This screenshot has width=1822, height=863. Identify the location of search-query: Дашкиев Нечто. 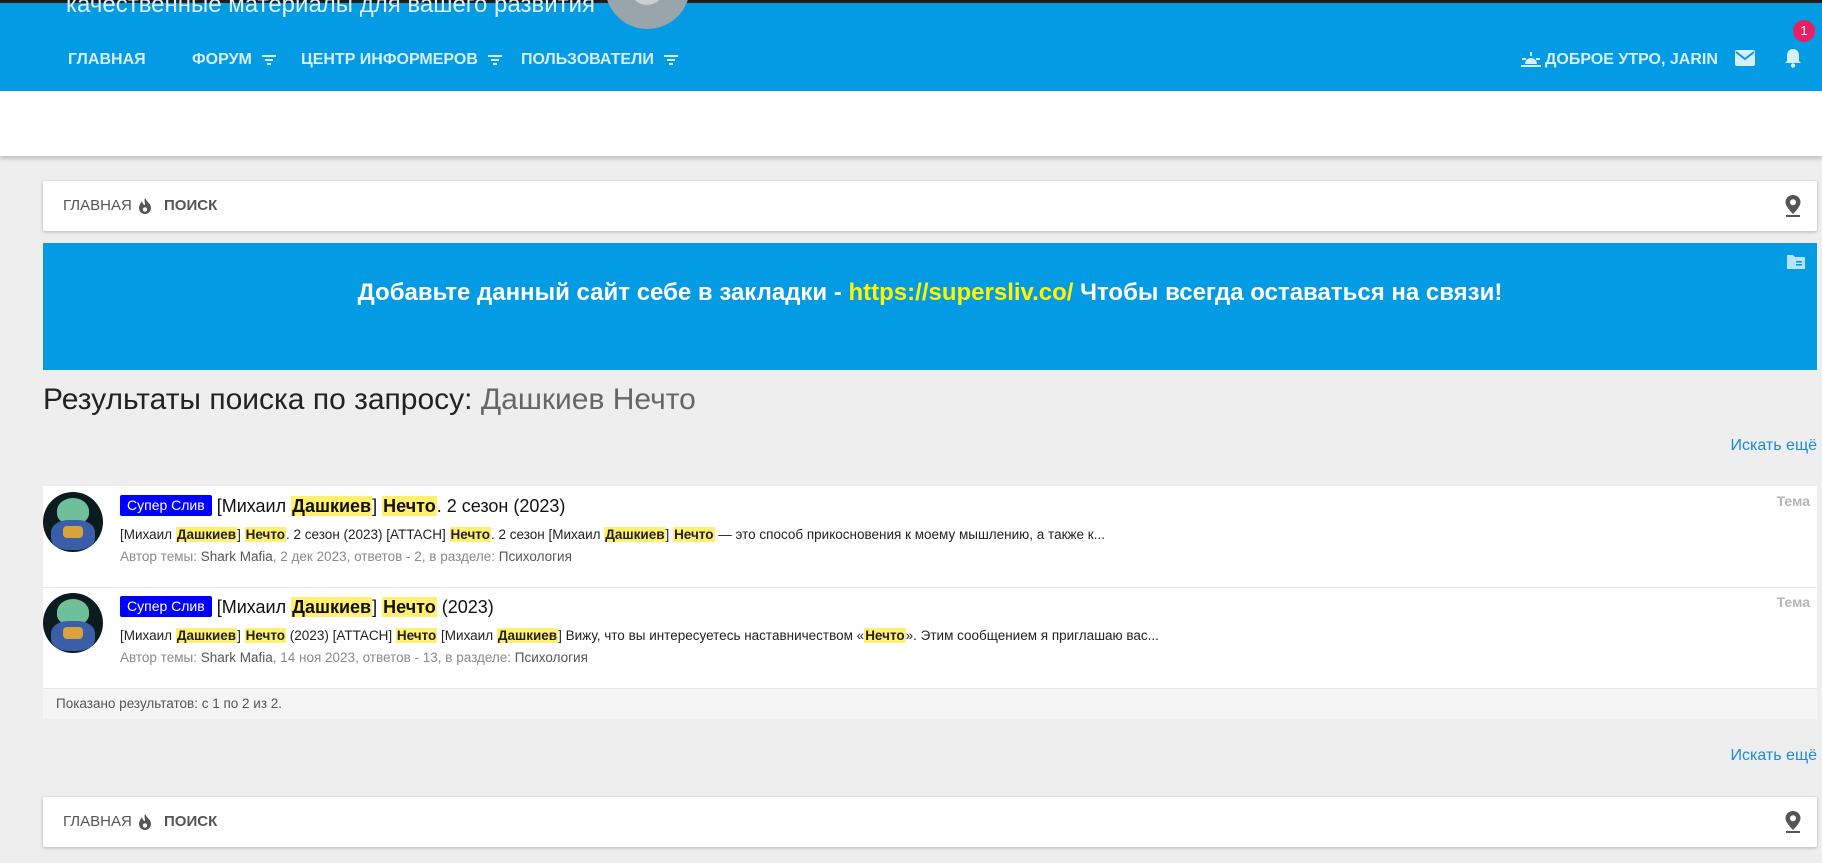
(588, 399).